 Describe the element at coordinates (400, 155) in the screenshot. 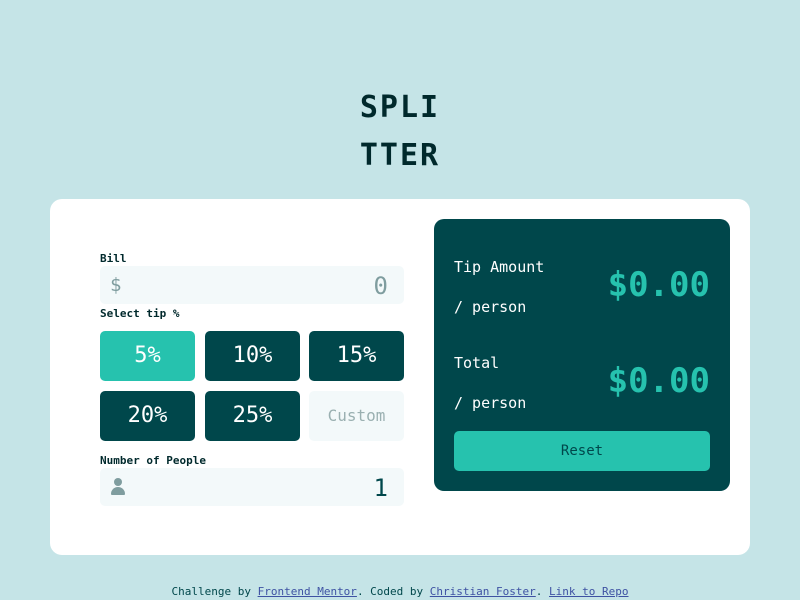

I see `logo-line-2: TTER` at that location.